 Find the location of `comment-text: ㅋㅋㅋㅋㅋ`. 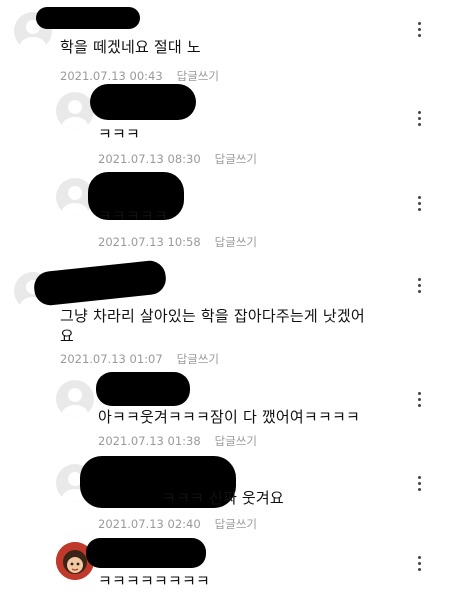

comment-text: ㅋㅋㅋㅋㅋ is located at coordinates (133, 216).